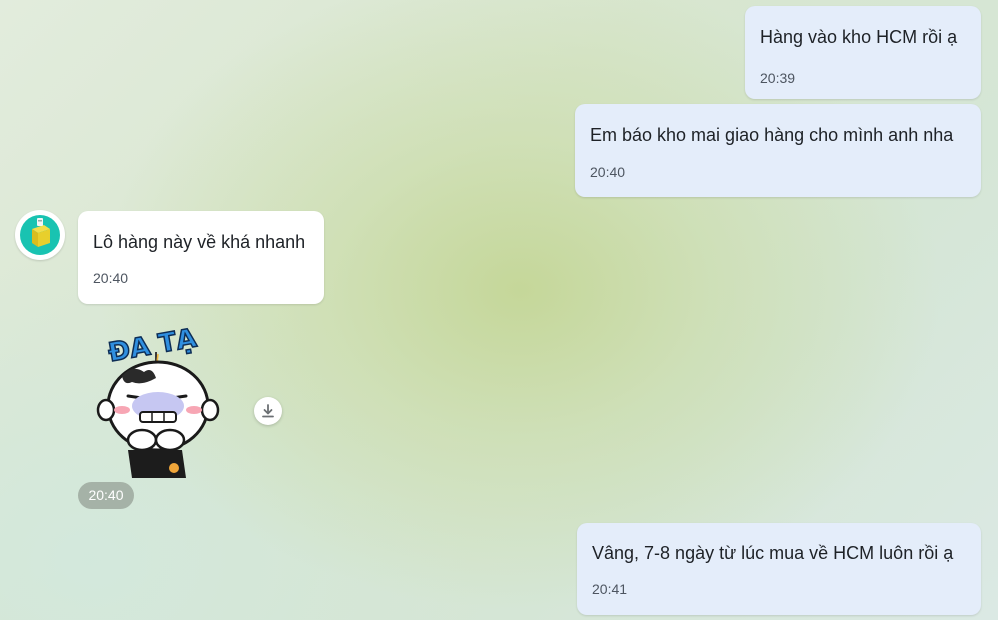  Describe the element at coordinates (863, 52) in the screenshot. I see `message-bubble-outgoing: Hàng vào kho HCM rồi ạ 20:39` at that location.